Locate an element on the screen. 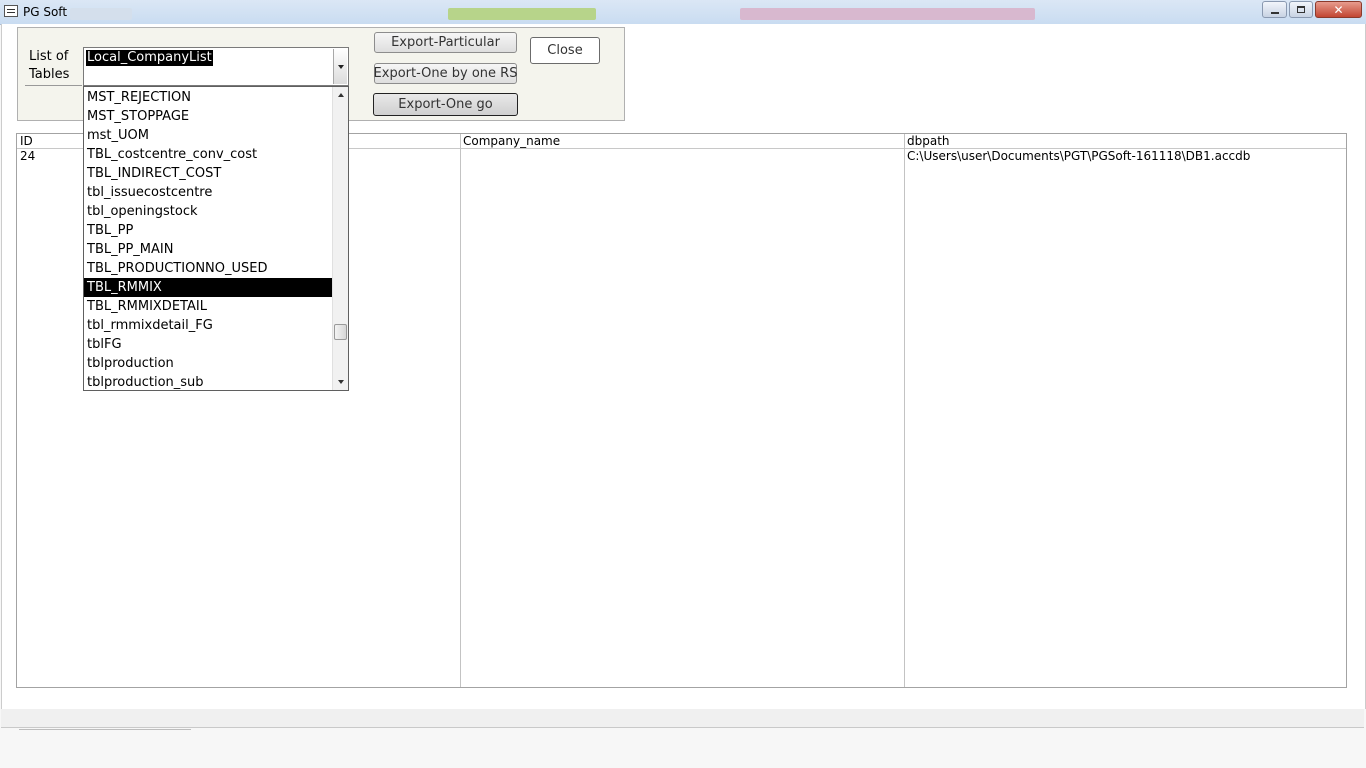 The image size is (1366, 768). dropdown-item: TBL_RMMIX is located at coordinates (208, 287).